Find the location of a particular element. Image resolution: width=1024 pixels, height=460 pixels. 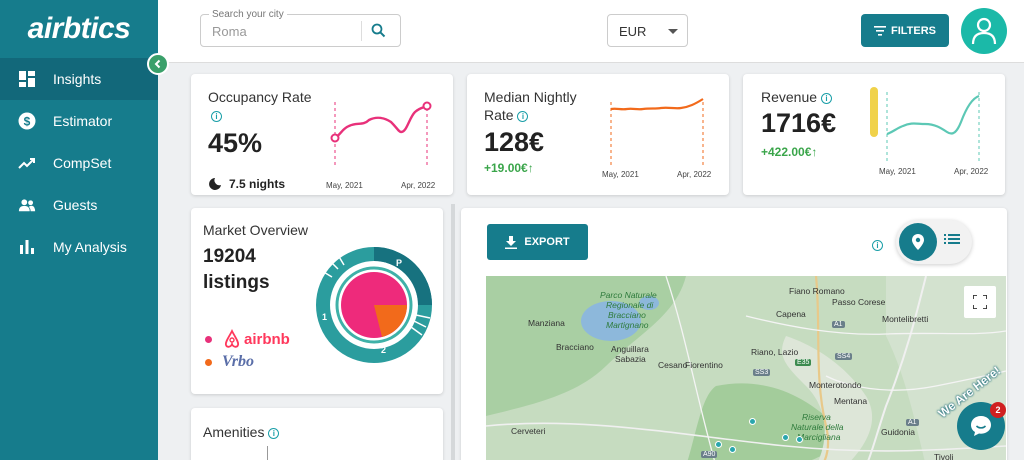

nights-value: 7.5 nights is located at coordinates (257, 184).